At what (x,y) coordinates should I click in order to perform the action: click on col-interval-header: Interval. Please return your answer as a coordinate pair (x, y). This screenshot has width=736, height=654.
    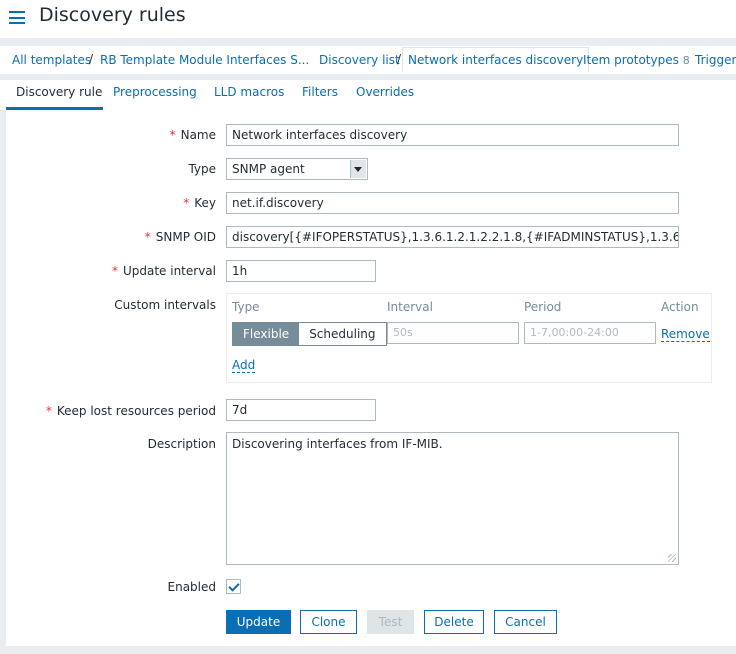
    Looking at the image, I should click on (410, 307).